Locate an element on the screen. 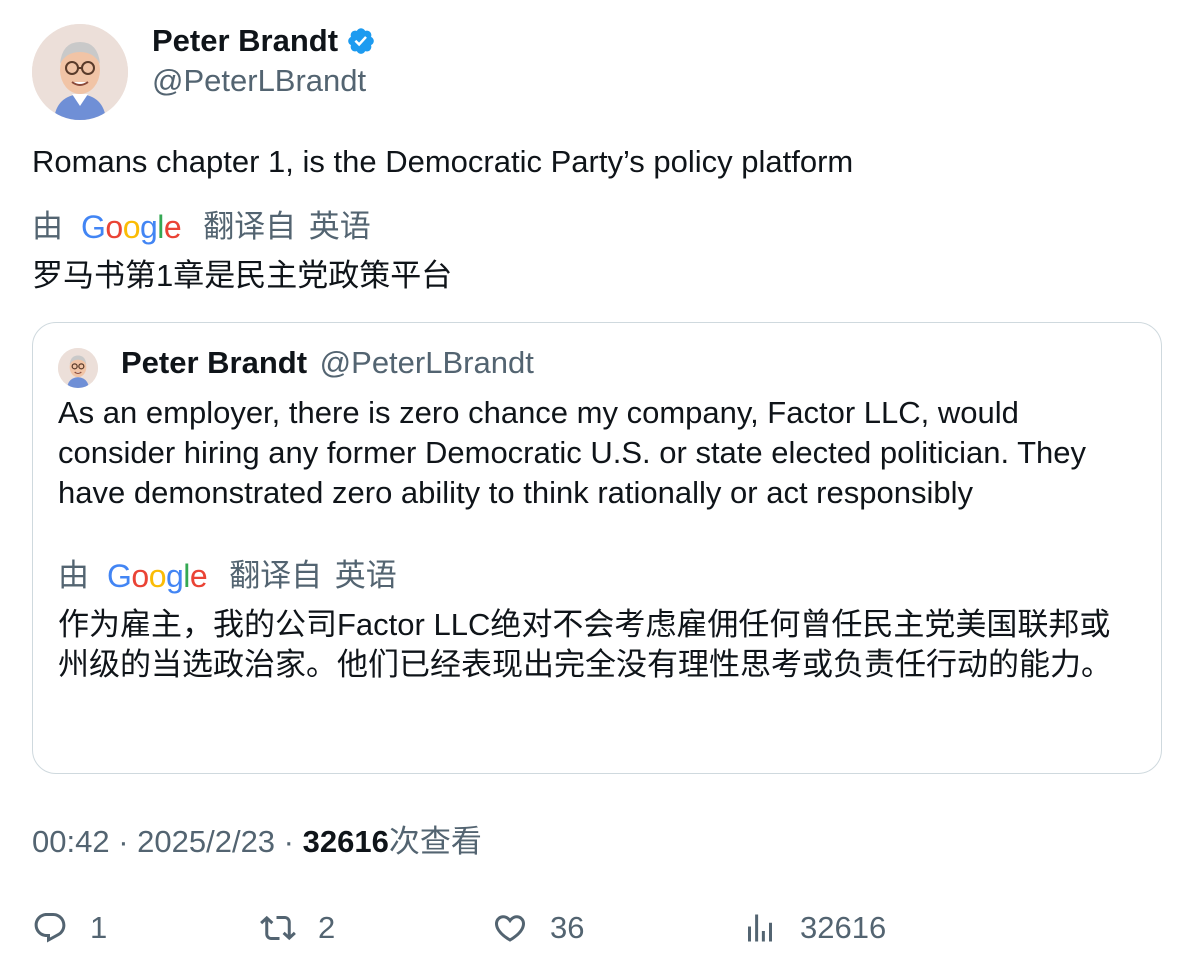 The image size is (1196, 976). reply-icon is located at coordinates (50, 928).